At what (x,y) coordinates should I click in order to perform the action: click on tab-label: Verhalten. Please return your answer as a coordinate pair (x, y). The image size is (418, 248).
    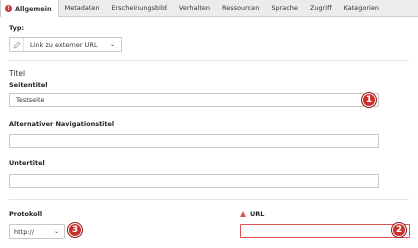
    Looking at the image, I should click on (194, 8).